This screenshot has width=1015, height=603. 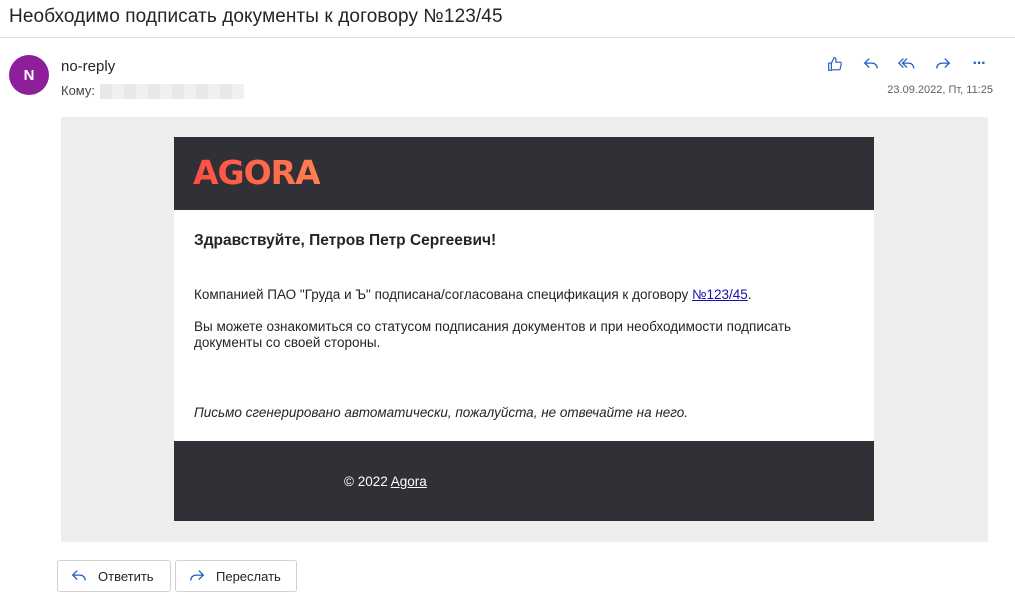 I want to click on copyright: © 2022 Agora, so click(x=385, y=481).